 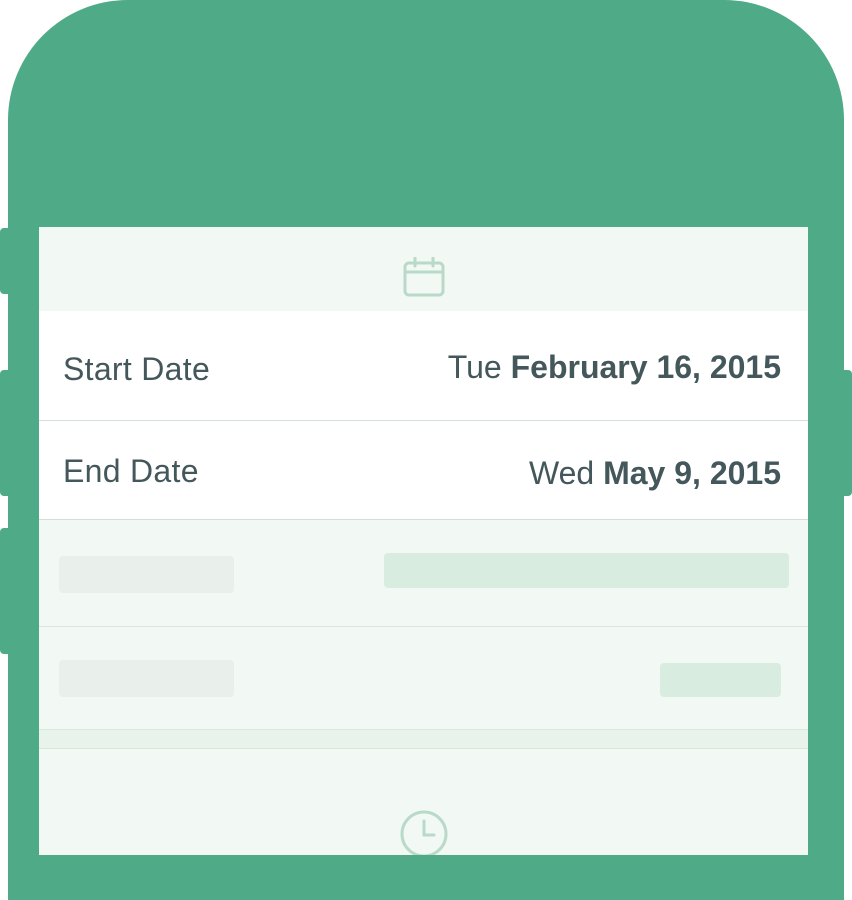 What do you see at coordinates (645, 367) in the screenshot?
I see `start-date-date: February 16, 2015` at bounding box center [645, 367].